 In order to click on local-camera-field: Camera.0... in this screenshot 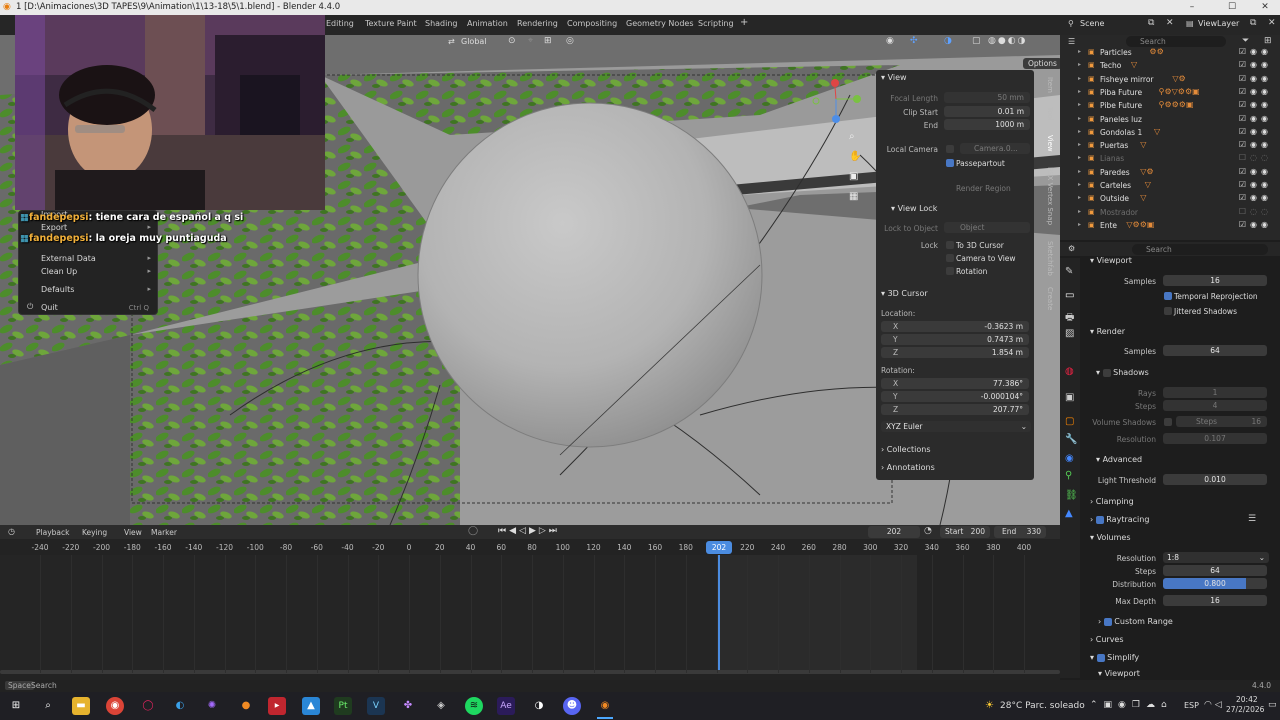, I will do `click(995, 148)`.